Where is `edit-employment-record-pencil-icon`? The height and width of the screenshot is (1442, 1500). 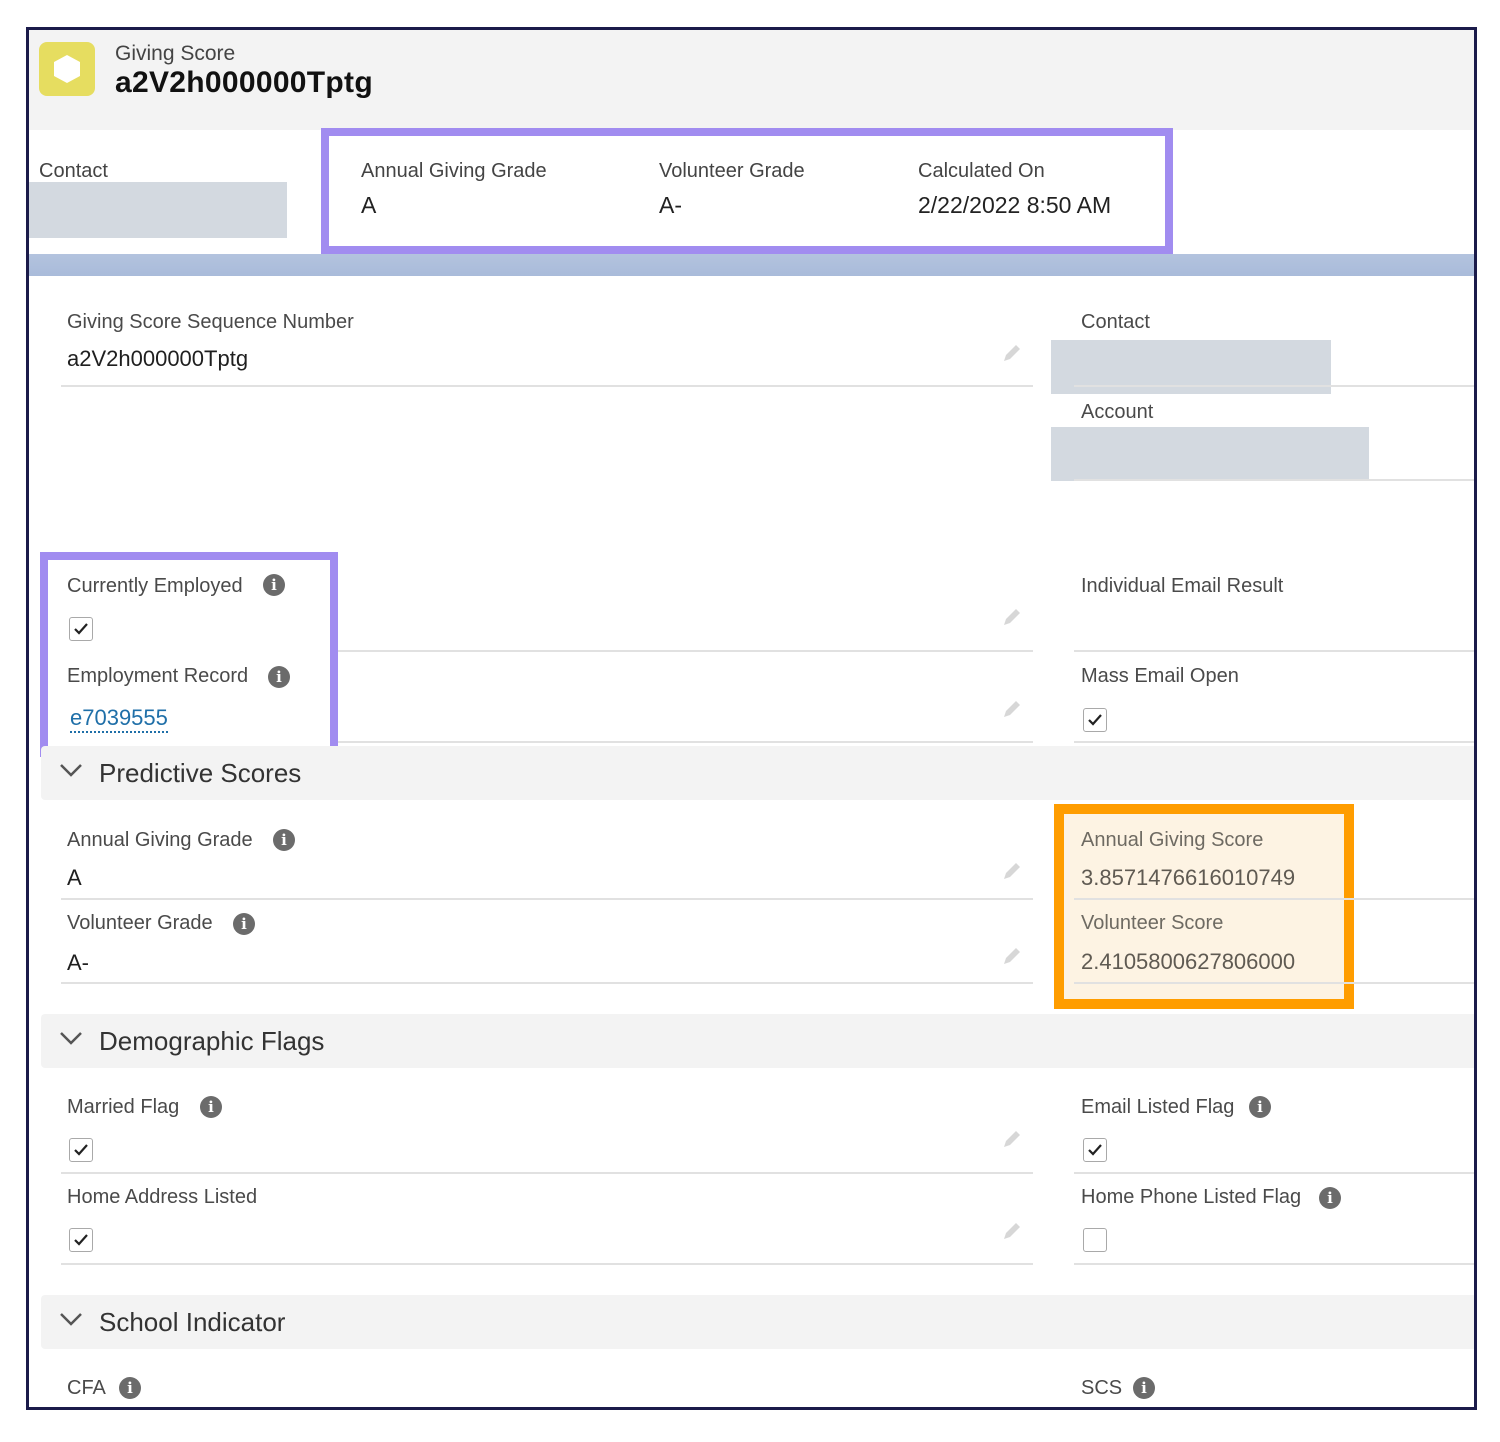 edit-employment-record-pencil-icon is located at coordinates (1012, 709).